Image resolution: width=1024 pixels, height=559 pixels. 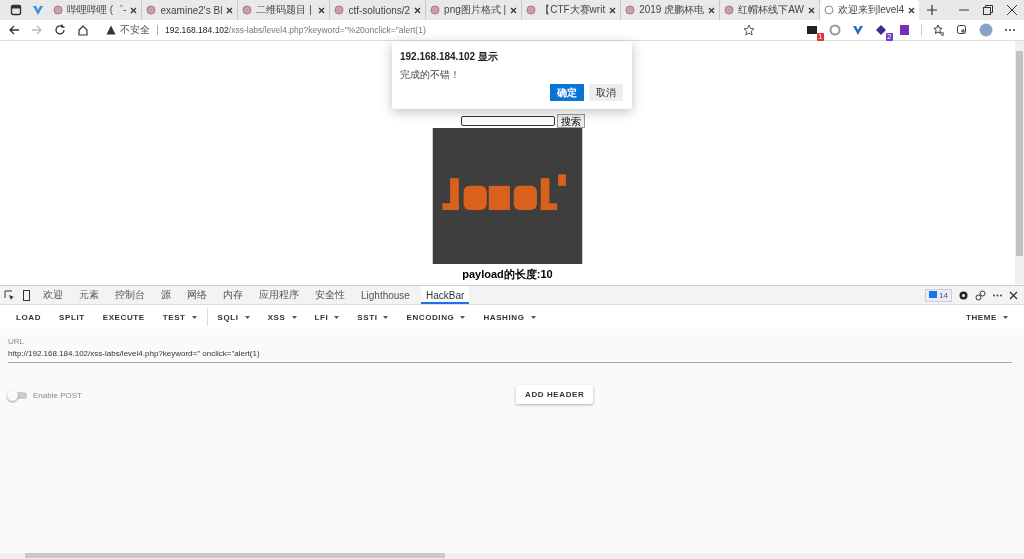 What do you see at coordinates (29, 317) in the screenshot?
I see `menu-button: LOAD` at bounding box center [29, 317].